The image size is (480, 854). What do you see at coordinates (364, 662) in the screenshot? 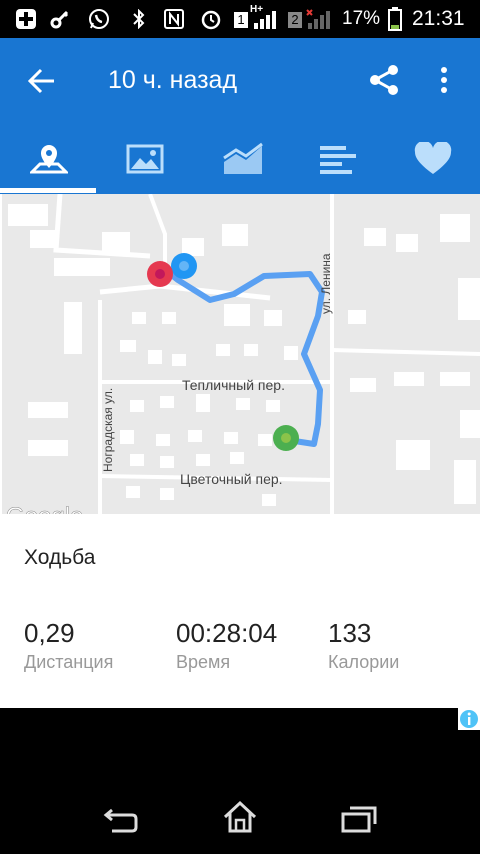
I see `calories-label: Калории` at bounding box center [364, 662].